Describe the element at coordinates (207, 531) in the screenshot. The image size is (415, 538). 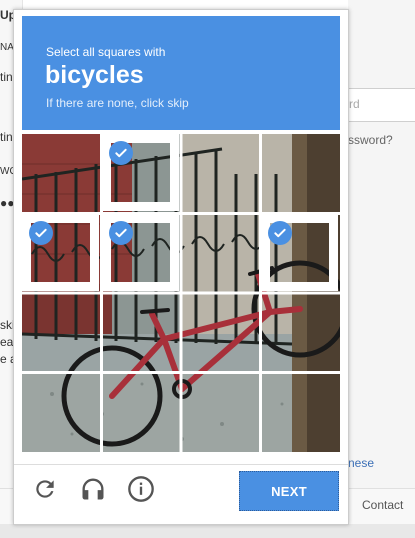
I see `background-bottom-bar` at that location.